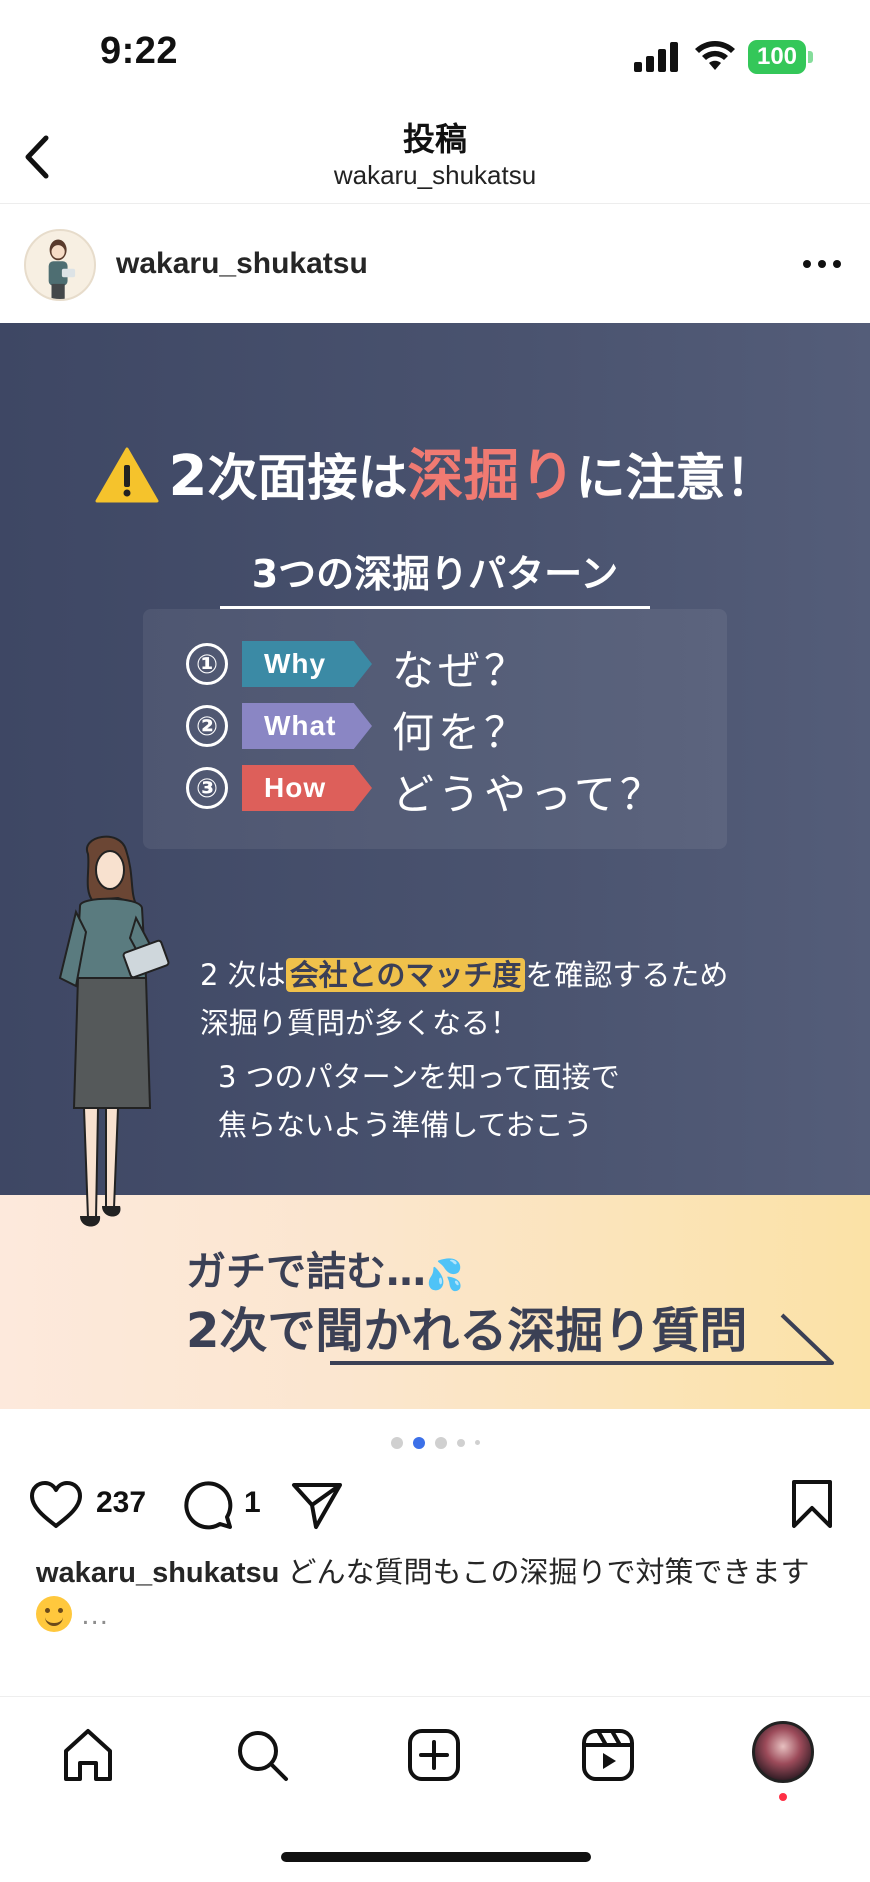 Image resolution: width=870 pixels, height=1882 pixels. Describe the element at coordinates (419, 1101) in the screenshot. I see `slide-note-2: 3 つのパターンを知って面接で 焦らないよう準備しておこう` at that location.